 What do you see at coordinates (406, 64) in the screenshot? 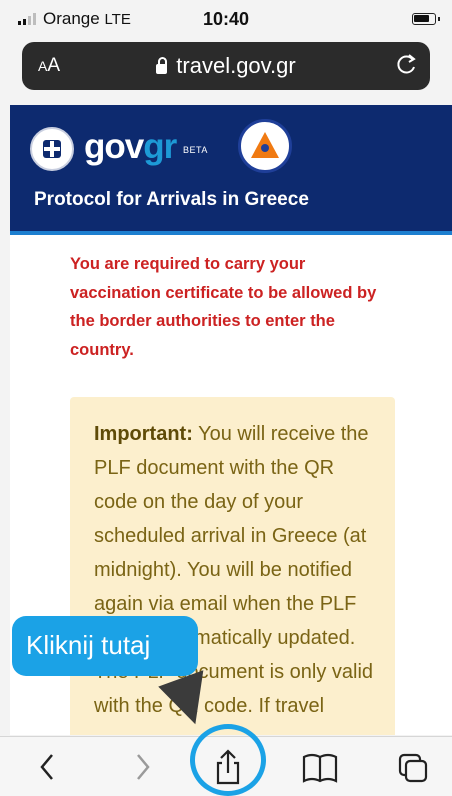
I see `reload-icon` at bounding box center [406, 64].